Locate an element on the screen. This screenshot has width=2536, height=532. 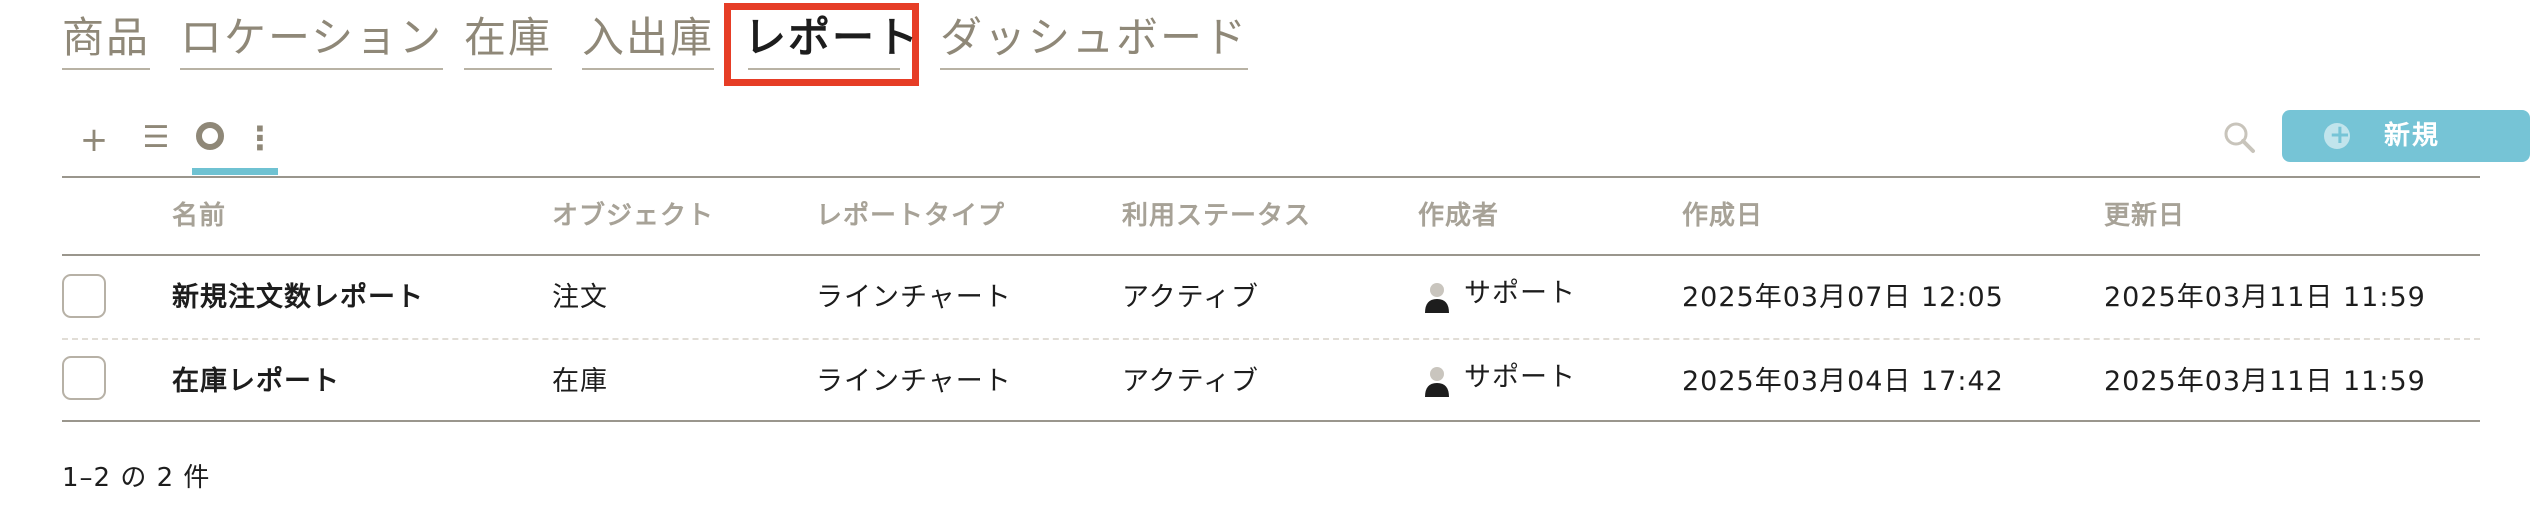
row-object: 注文 is located at coordinates (580, 297).